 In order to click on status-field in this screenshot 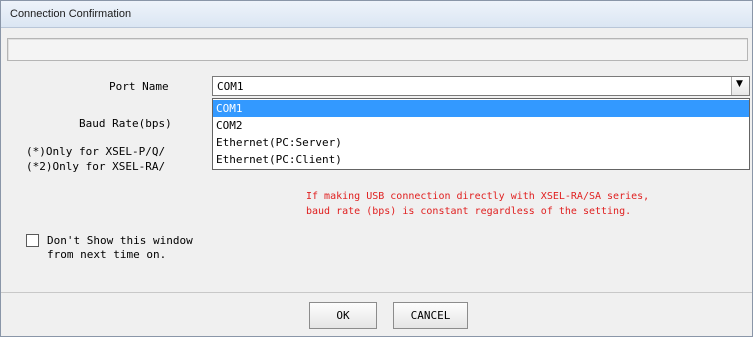, I will do `click(377, 49)`.